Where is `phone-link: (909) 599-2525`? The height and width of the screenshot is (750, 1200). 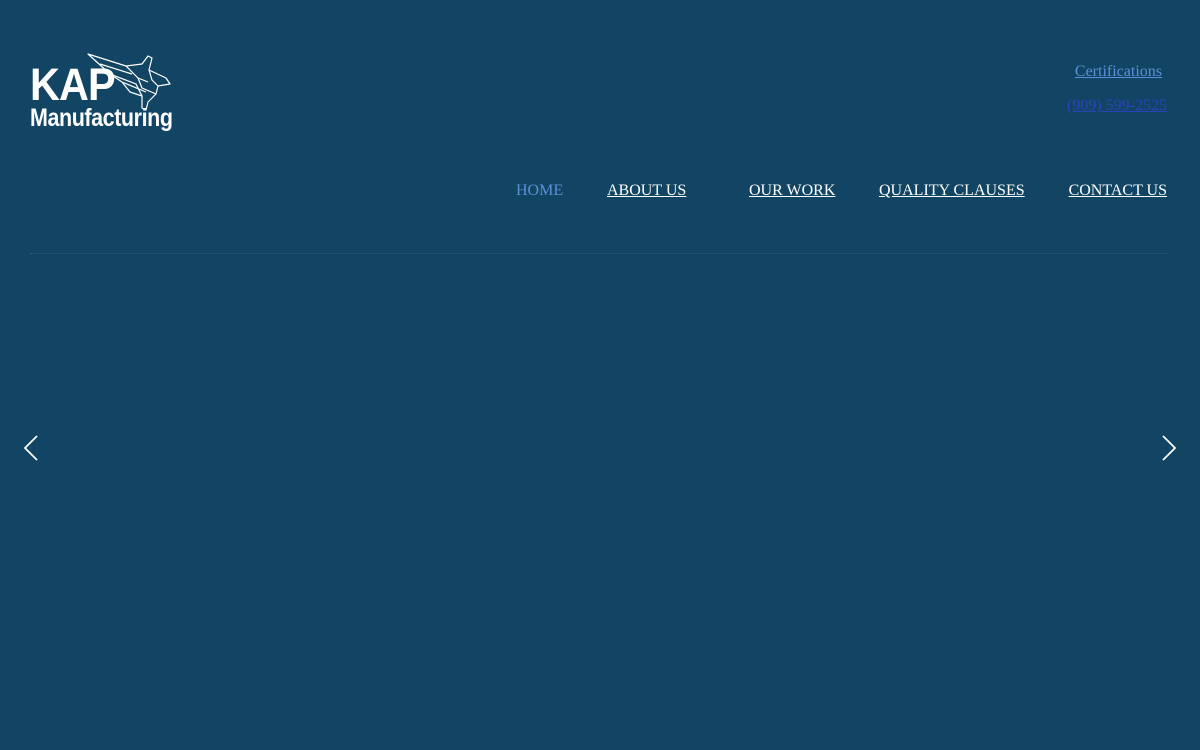
phone-link: (909) 599-2525 is located at coordinates (1117, 106).